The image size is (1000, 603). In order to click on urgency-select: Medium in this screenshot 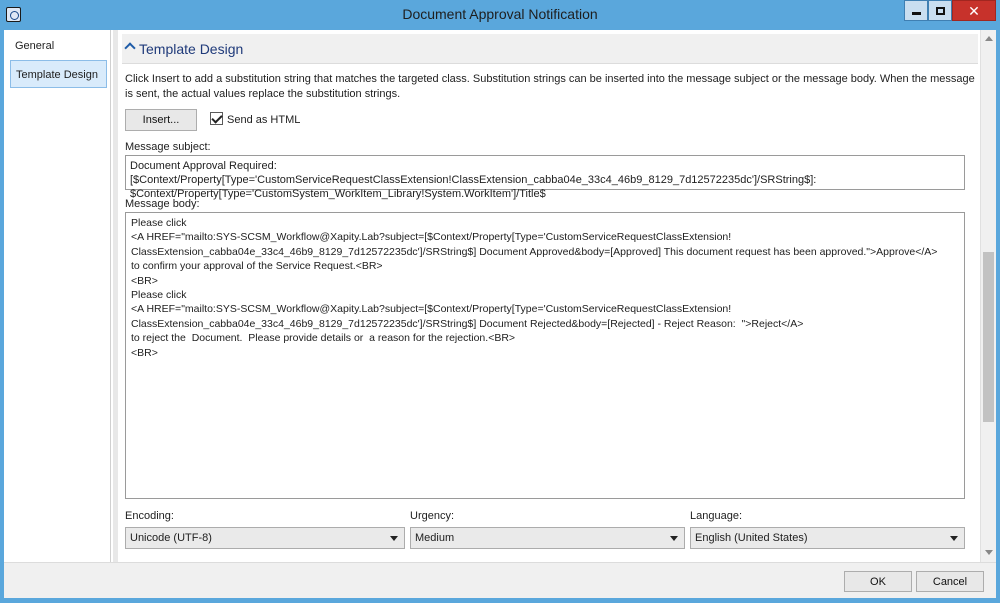, I will do `click(547, 538)`.